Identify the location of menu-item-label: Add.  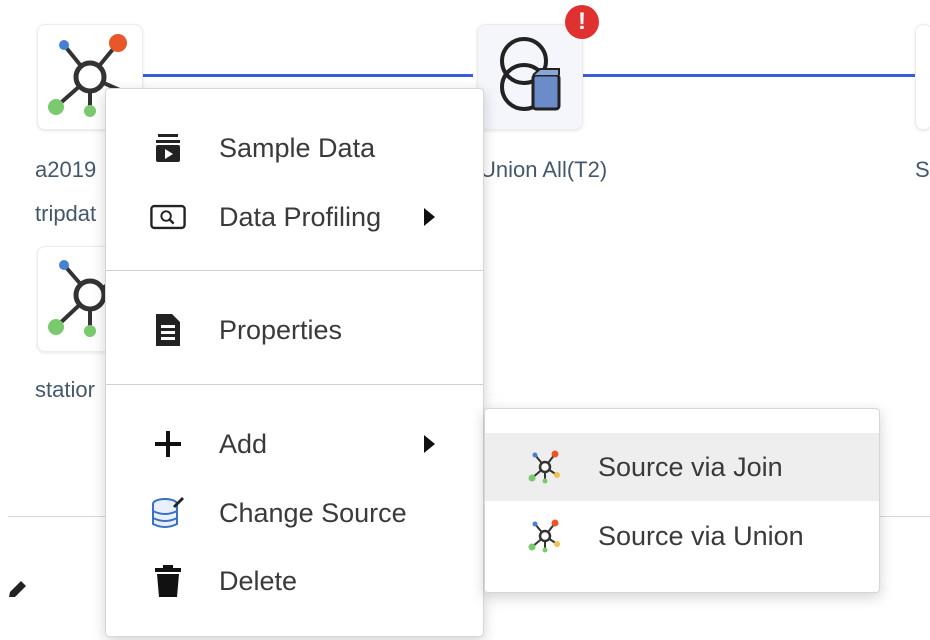
(243, 443).